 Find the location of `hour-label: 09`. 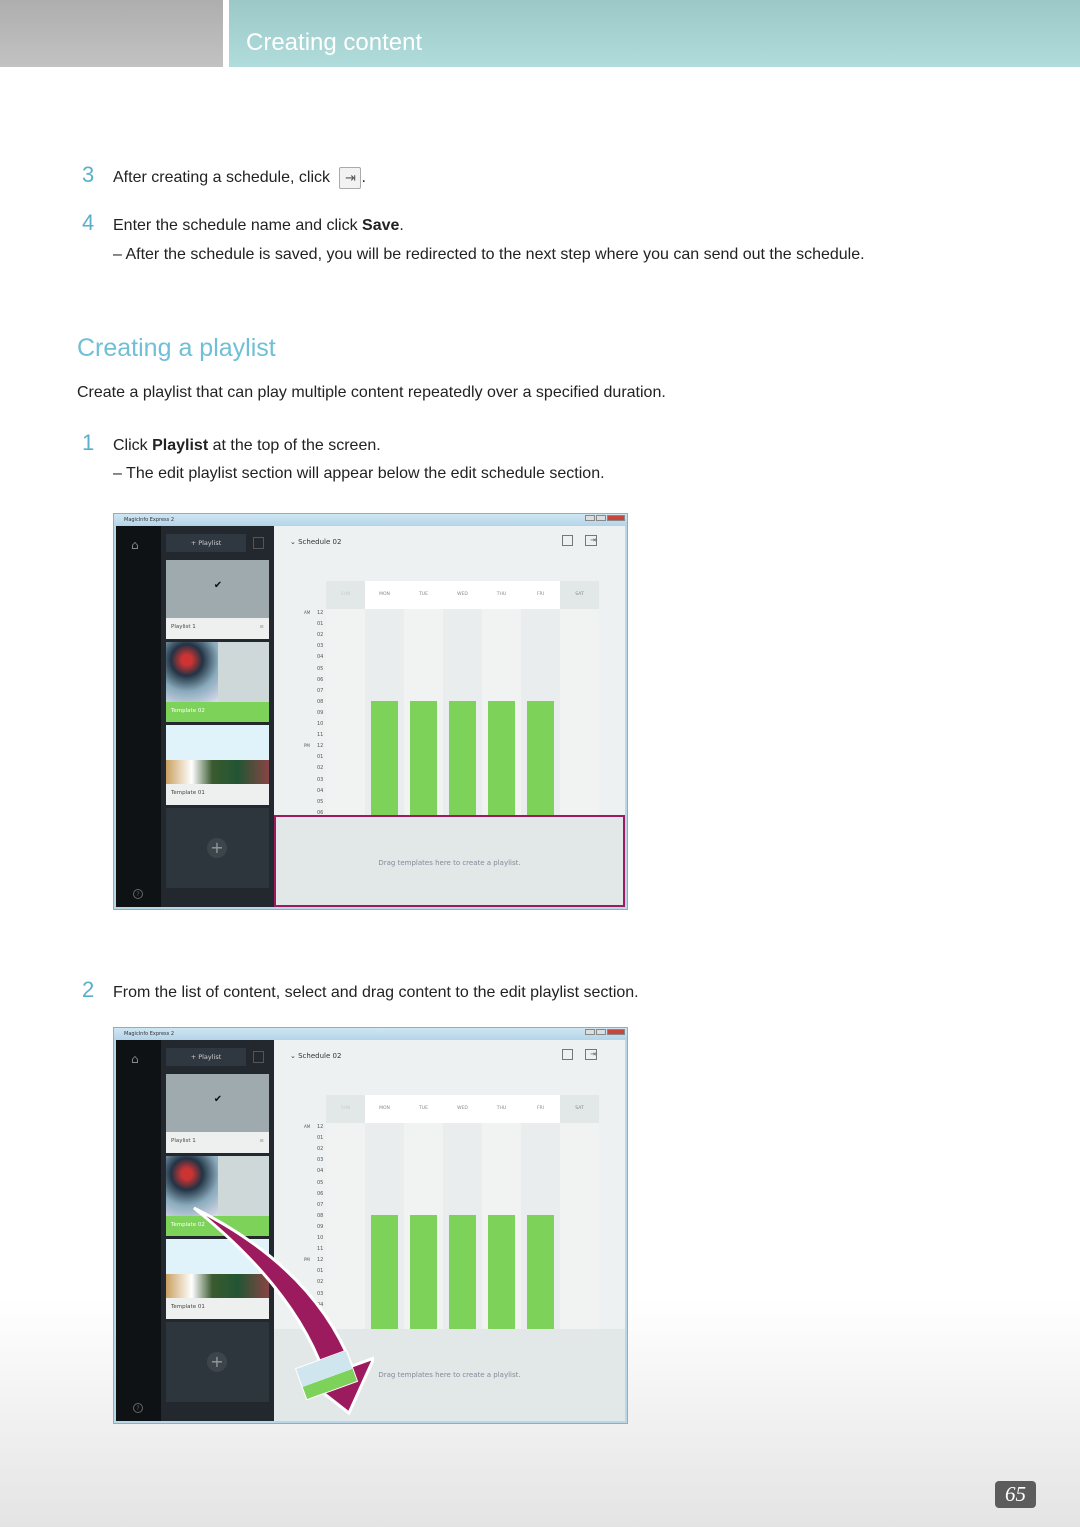

hour-label: 09 is located at coordinates (320, 712).